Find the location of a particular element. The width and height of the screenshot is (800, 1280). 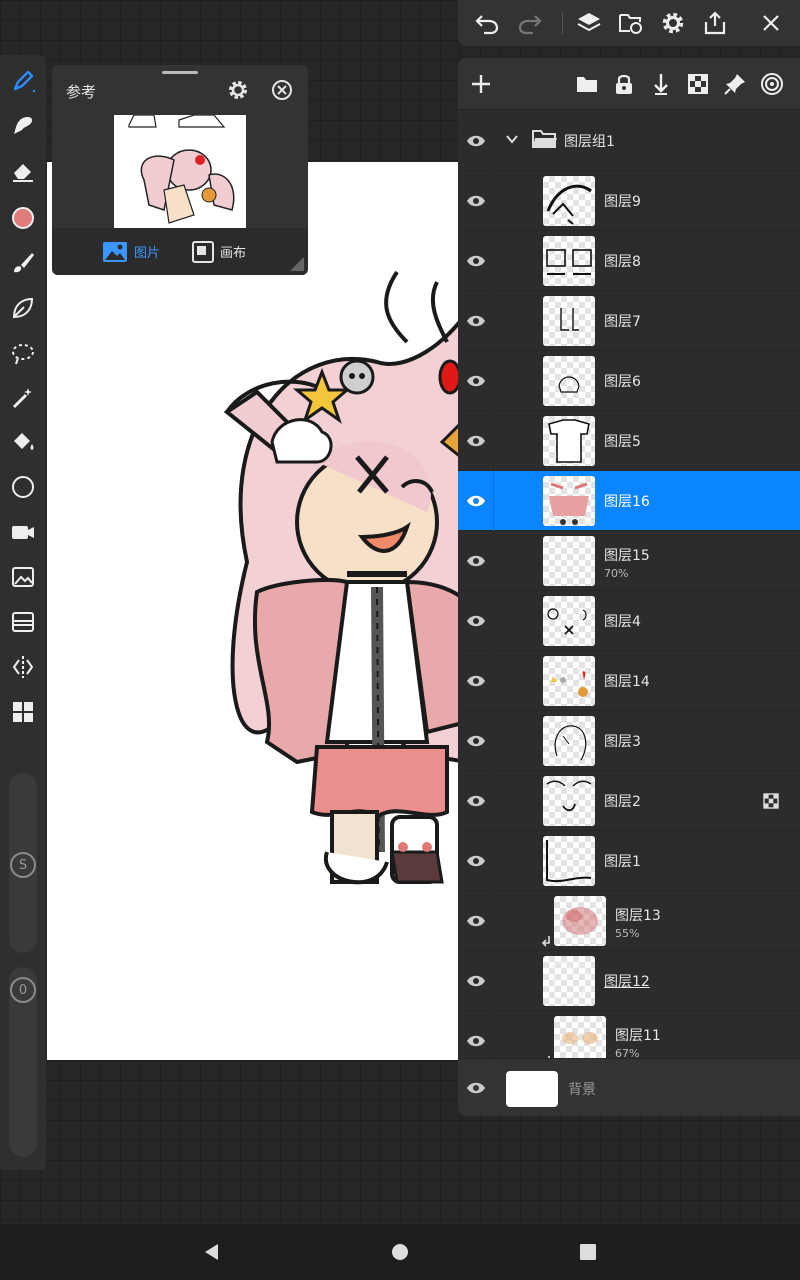

layer-row: 图层7 is located at coordinates (629, 321).